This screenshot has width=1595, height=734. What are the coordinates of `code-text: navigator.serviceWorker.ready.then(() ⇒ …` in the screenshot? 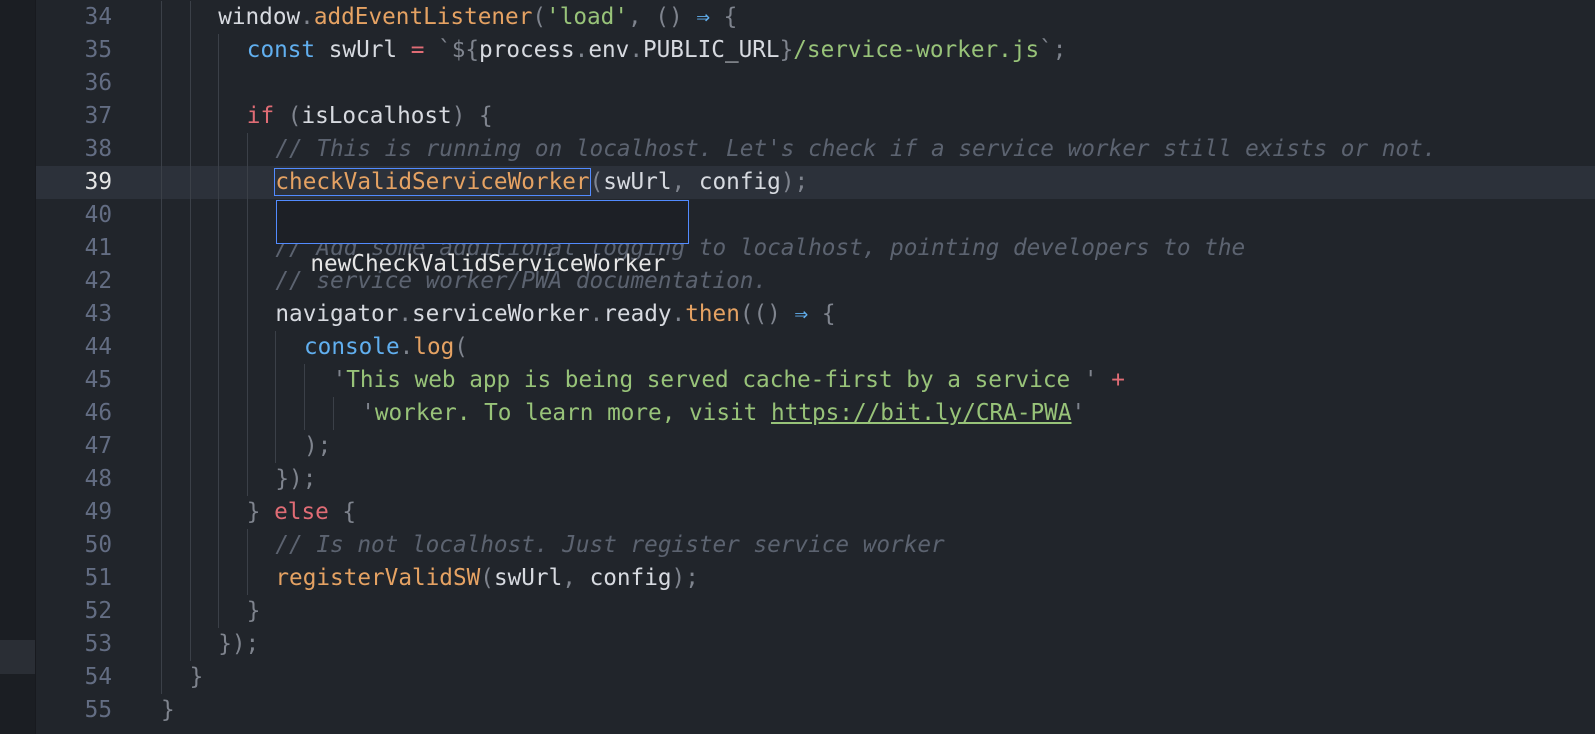 It's located at (555, 314).